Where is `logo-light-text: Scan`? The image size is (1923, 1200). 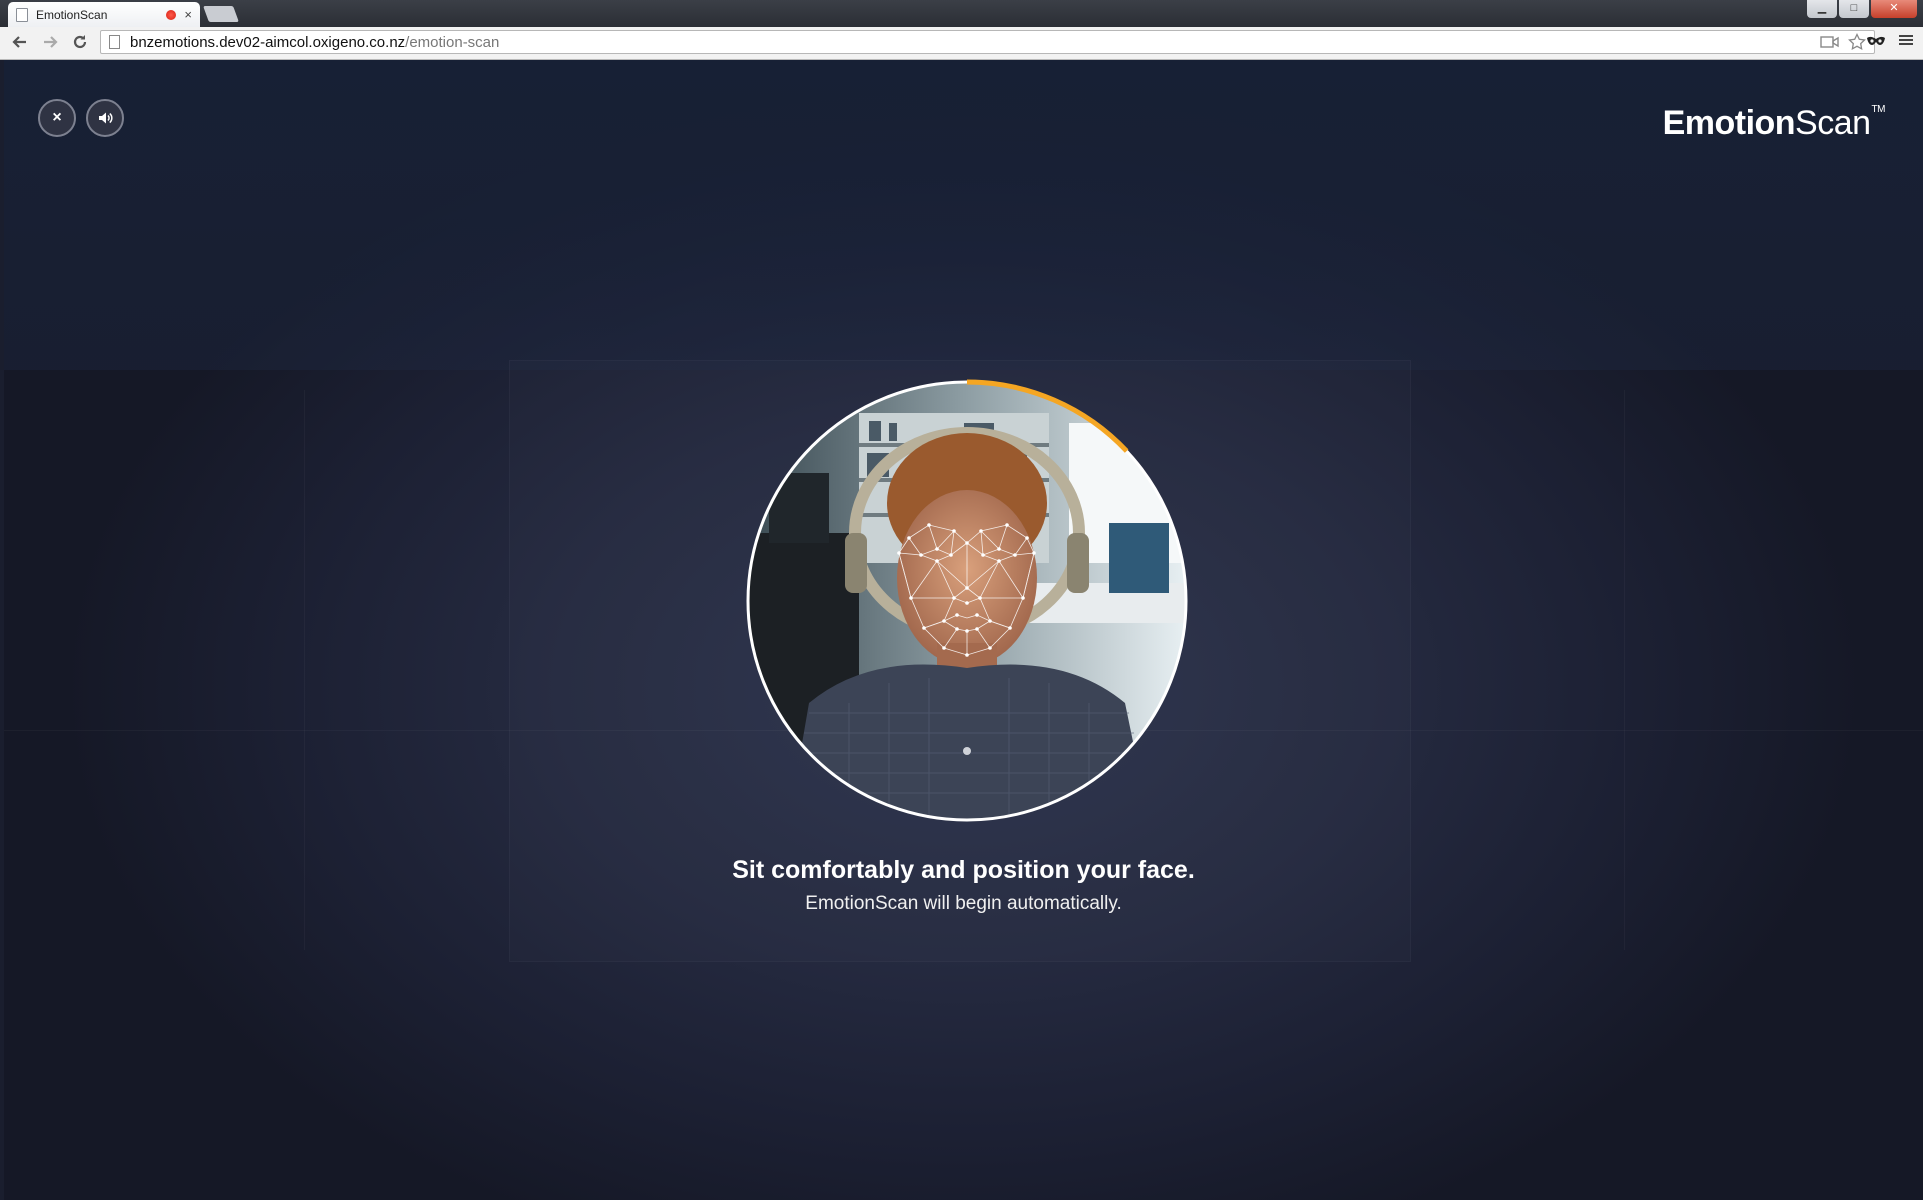 logo-light-text: Scan is located at coordinates (1833, 123).